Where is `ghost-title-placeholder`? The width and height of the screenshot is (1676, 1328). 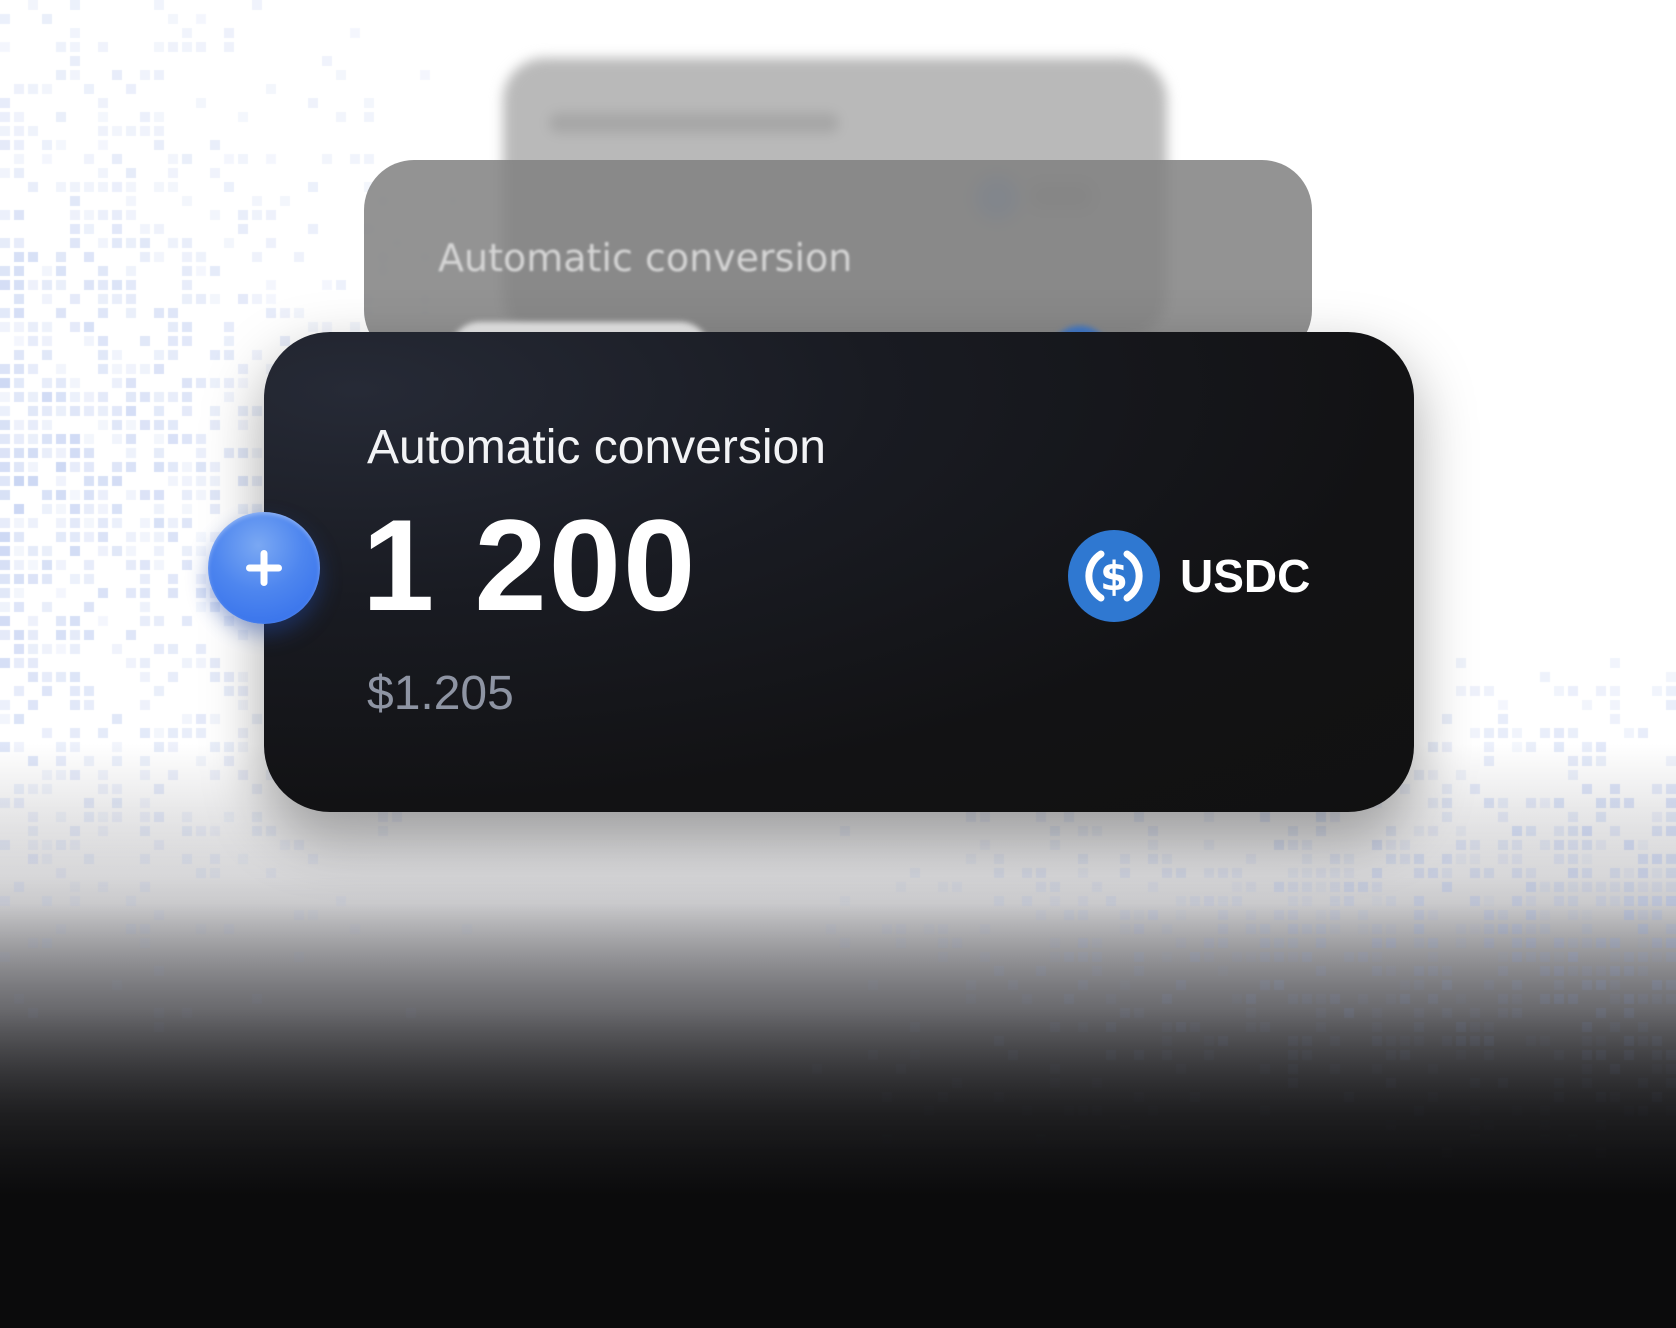 ghost-title-placeholder is located at coordinates (694, 123).